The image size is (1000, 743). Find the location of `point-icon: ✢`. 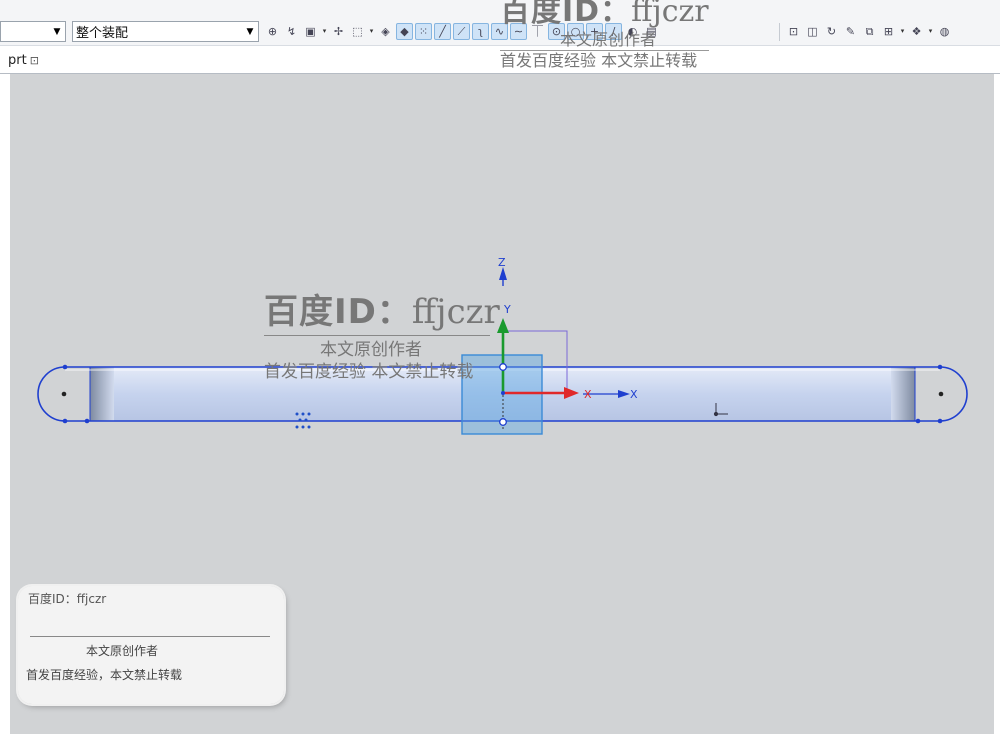

point-icon: ✢ is located at coordinates (338, 31).